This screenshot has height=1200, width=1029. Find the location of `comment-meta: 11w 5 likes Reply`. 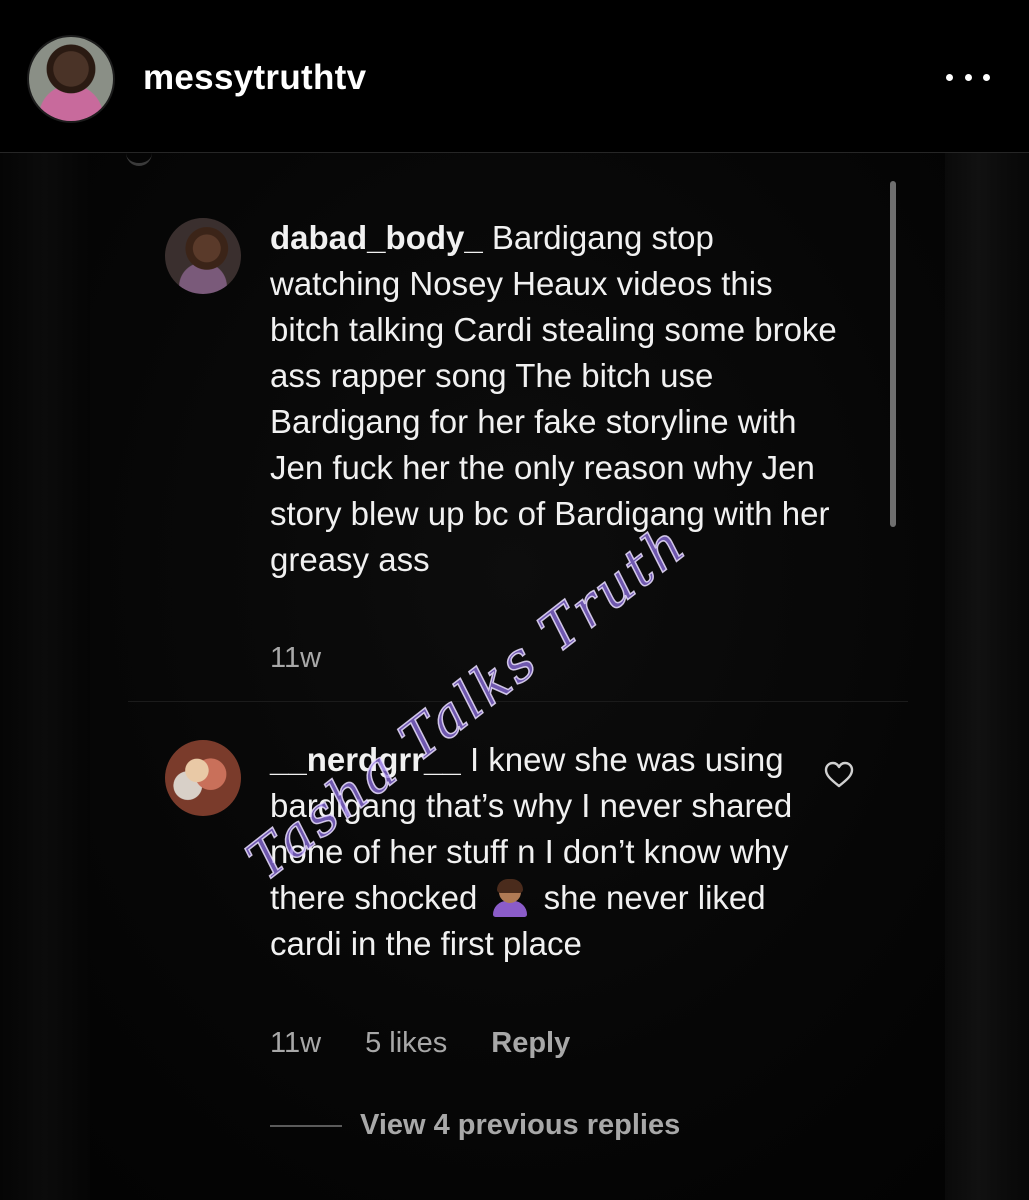

comment-meta: 11w 5 likes Reply is located at coordinates (420, 1043).